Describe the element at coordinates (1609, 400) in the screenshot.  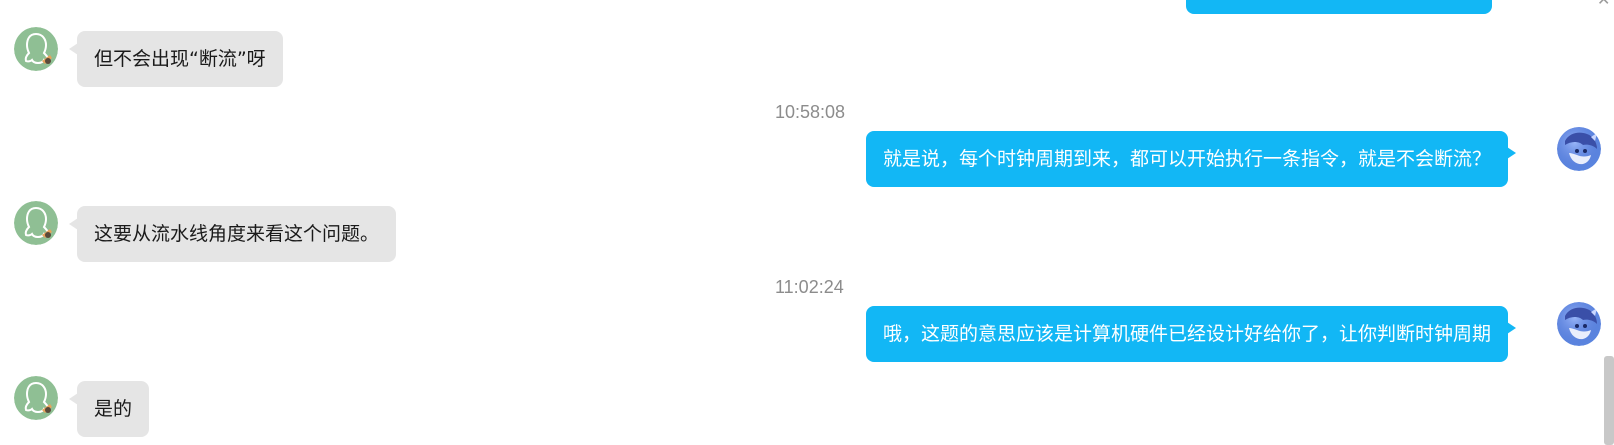
I see `scrollbar-thumb` at that location.